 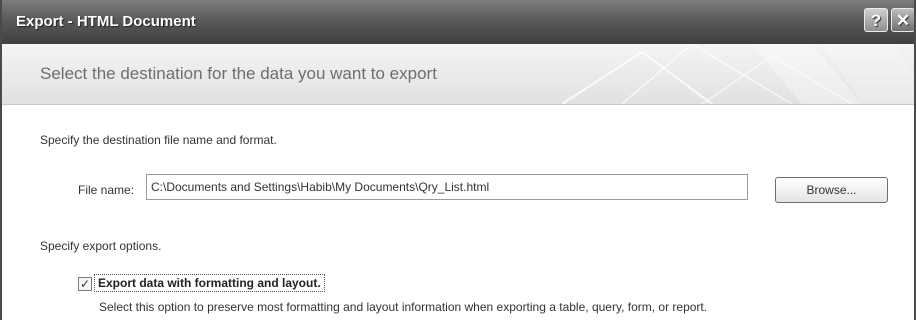 What do you see at coordinates (447, 187) in the screenshot?
I see `file-name-input` at bounding box center [447, 187].